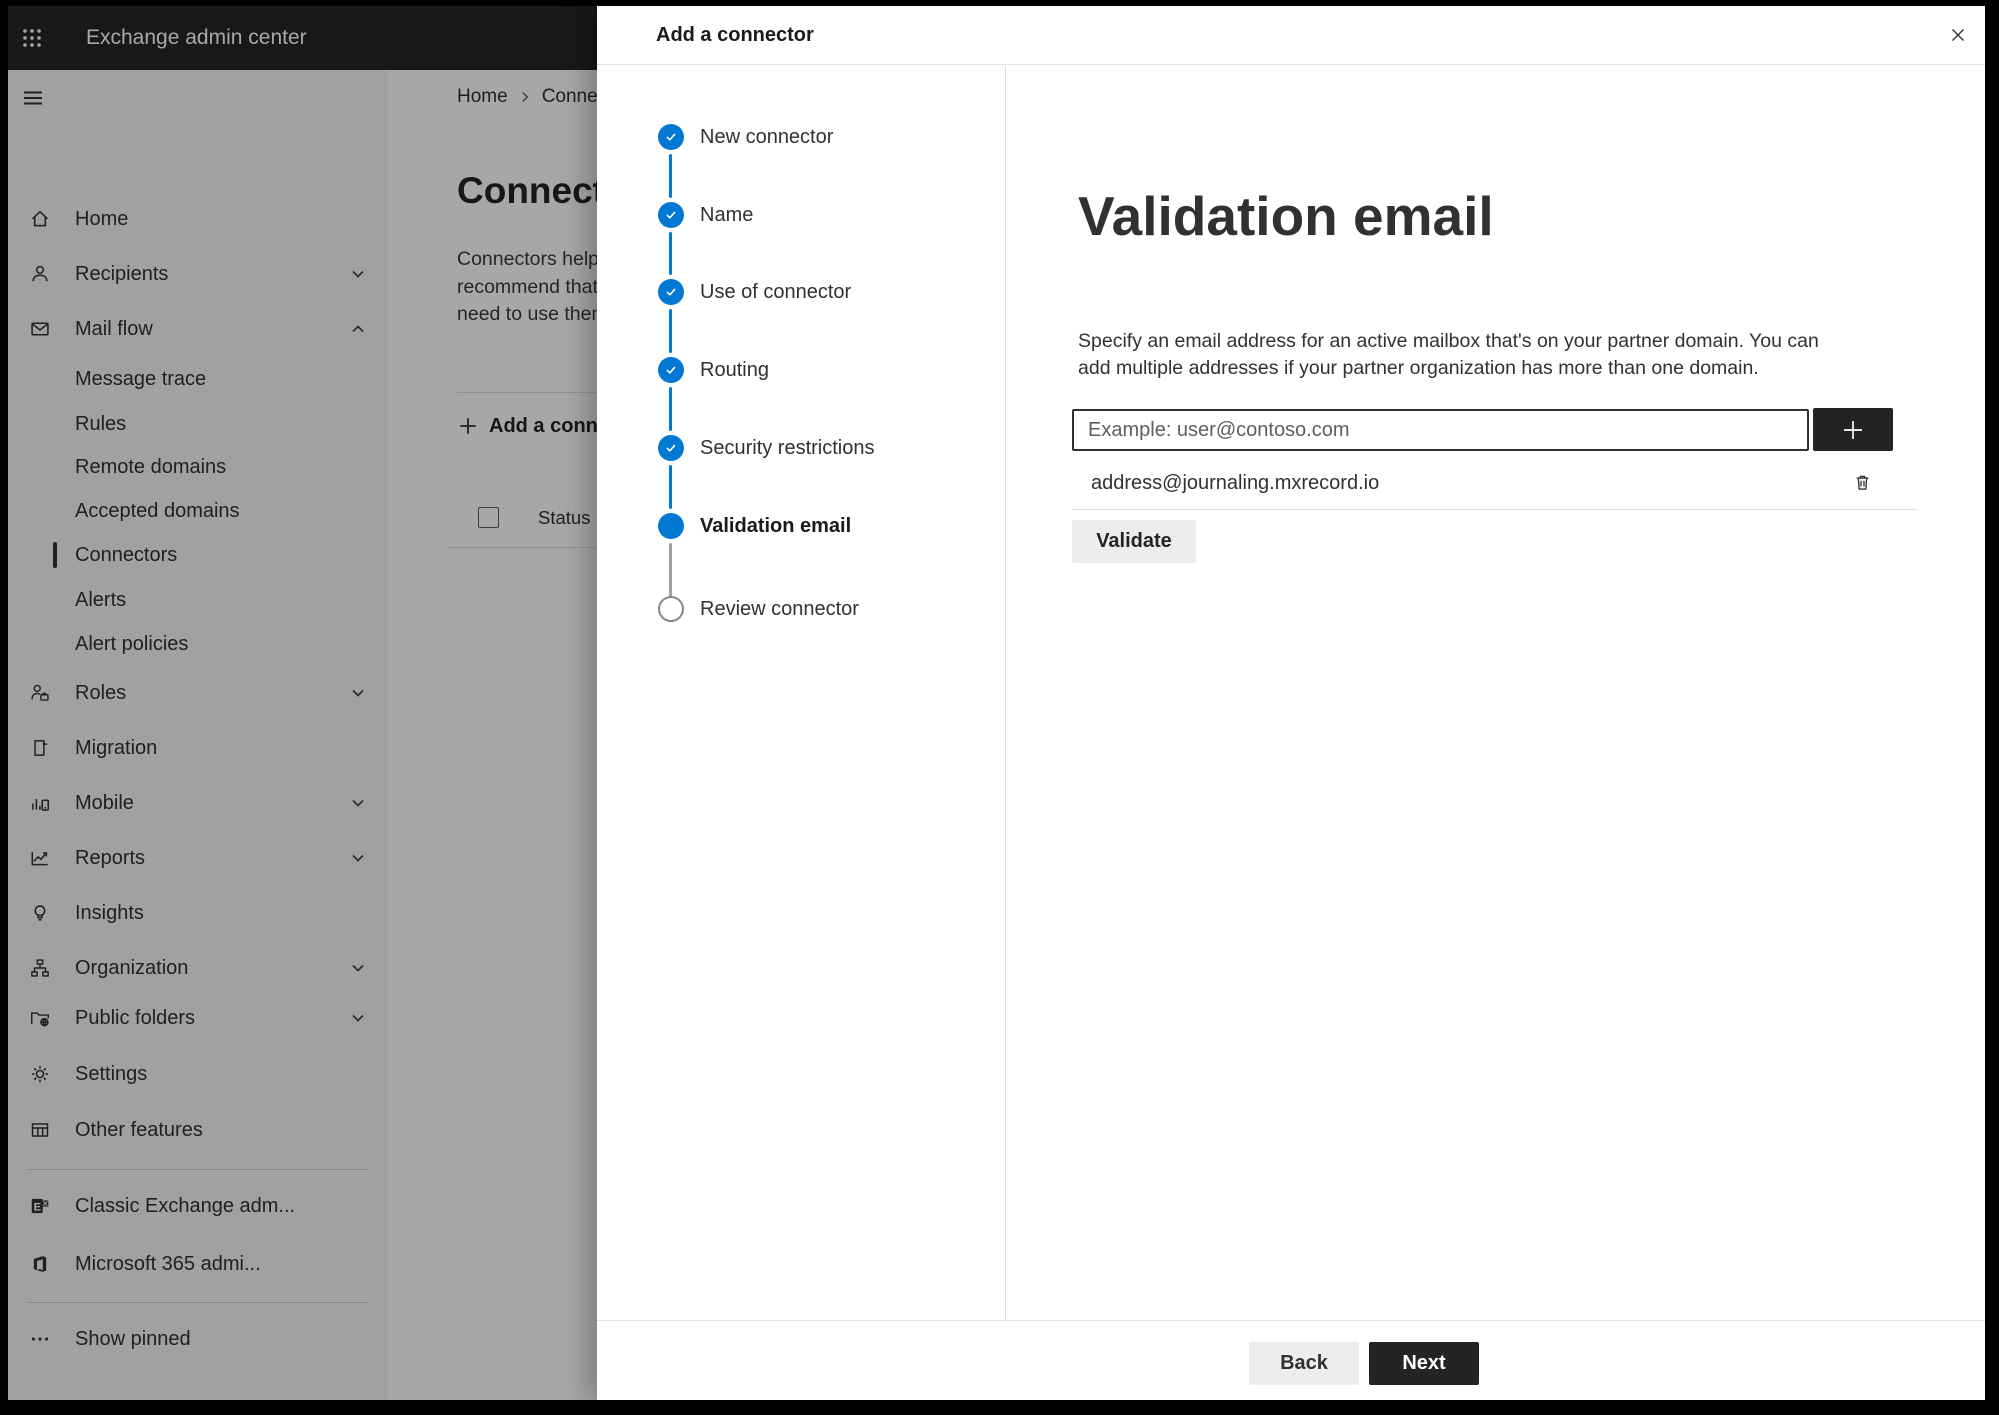 The image size is (1999, 1415). What do you see at coordinates (728, 609) in the screenshot?
I see `wizard-step-review-connector: Review connector` at bounding box center [728, 609].